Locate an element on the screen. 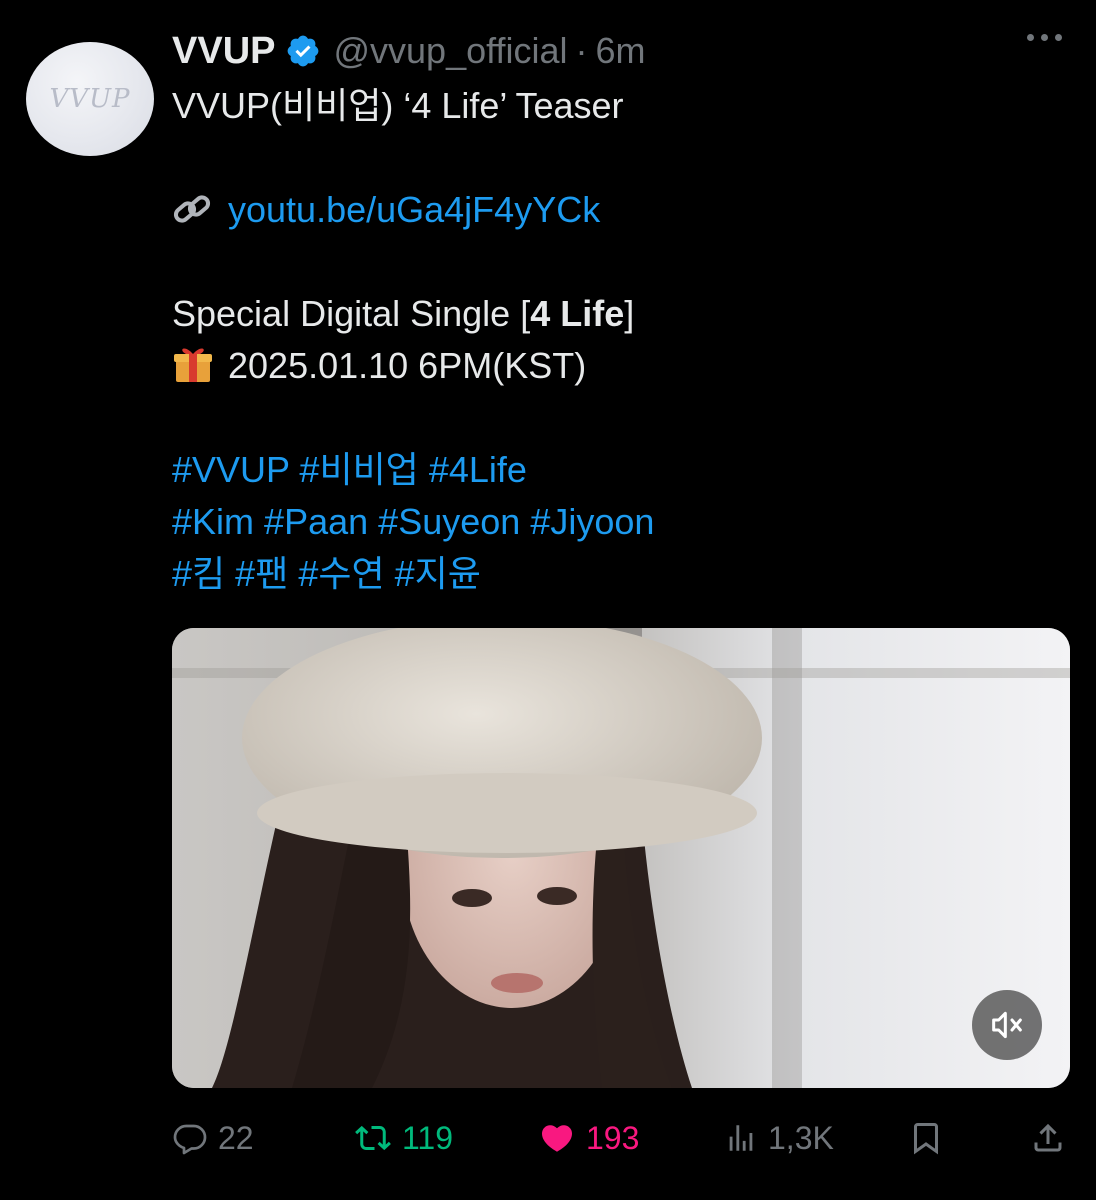 The image size is (1096, 1200). like-button: 193 is located at coordinates (588, 1138).